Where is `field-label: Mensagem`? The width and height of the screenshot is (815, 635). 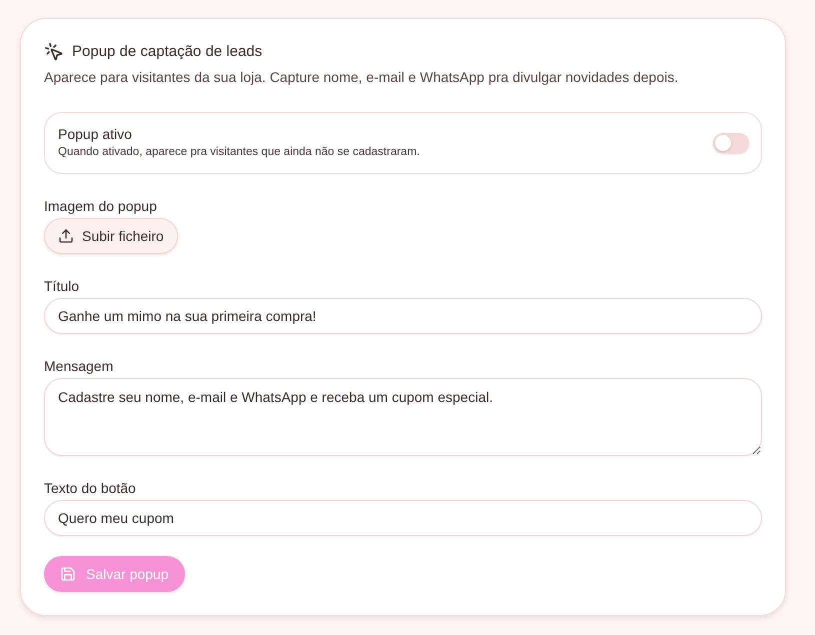
field-label: Mensagem is located at coordinates (79, 366).